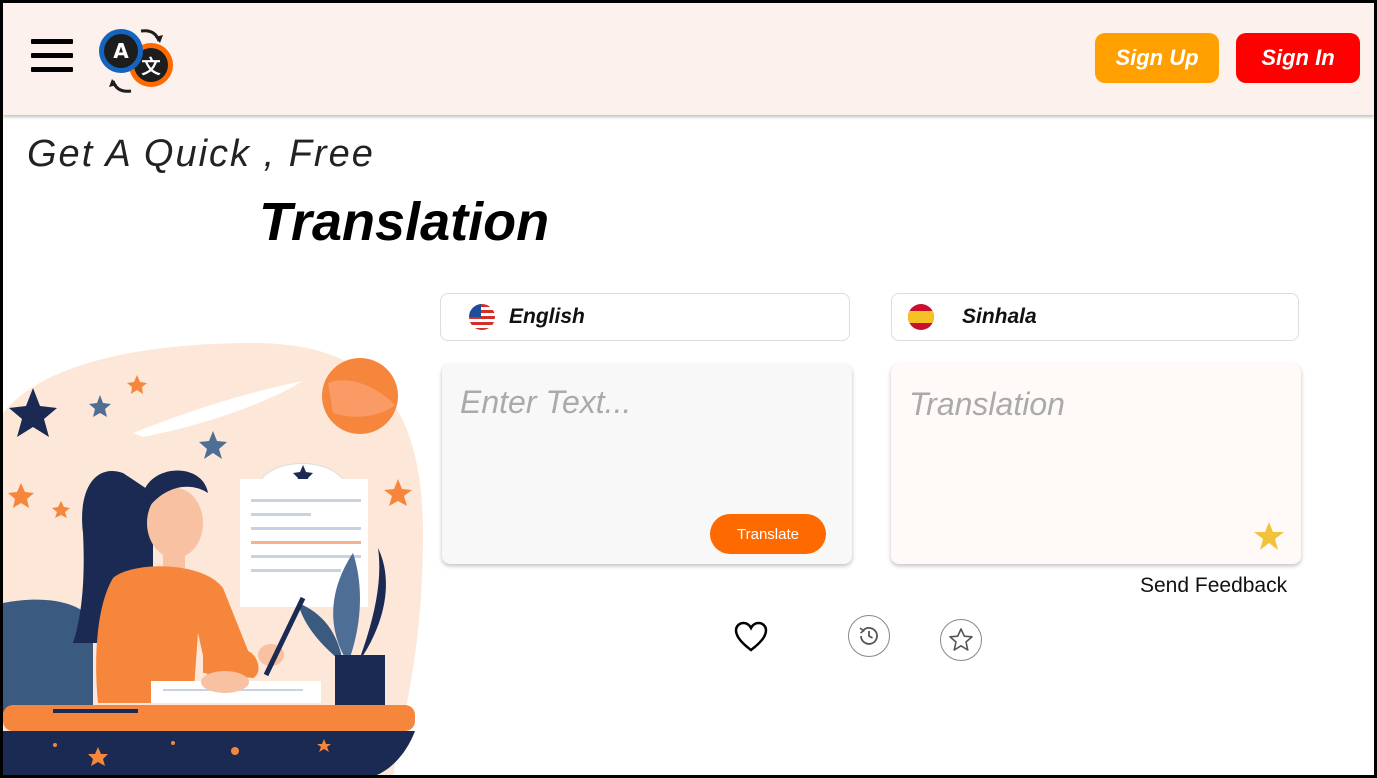  Describe the element at coordinates (1298, 58) in the screenshot. I see `sign-in-button: Sign In` at that location.